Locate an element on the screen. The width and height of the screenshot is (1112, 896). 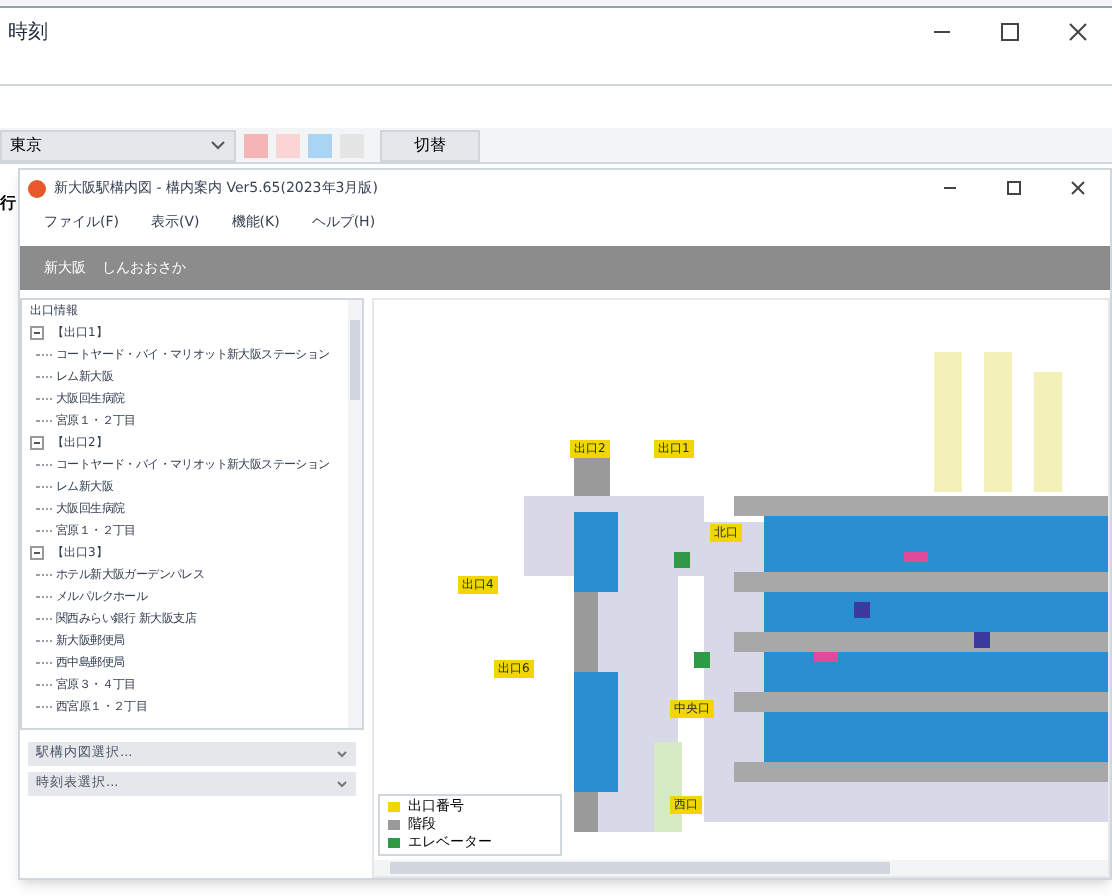
window-title: 時刻 is located at coordinates (28, 33).